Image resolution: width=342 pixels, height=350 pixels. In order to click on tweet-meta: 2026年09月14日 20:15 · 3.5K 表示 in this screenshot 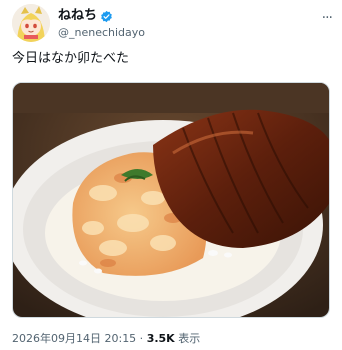, I will do `click(106, 339)`.